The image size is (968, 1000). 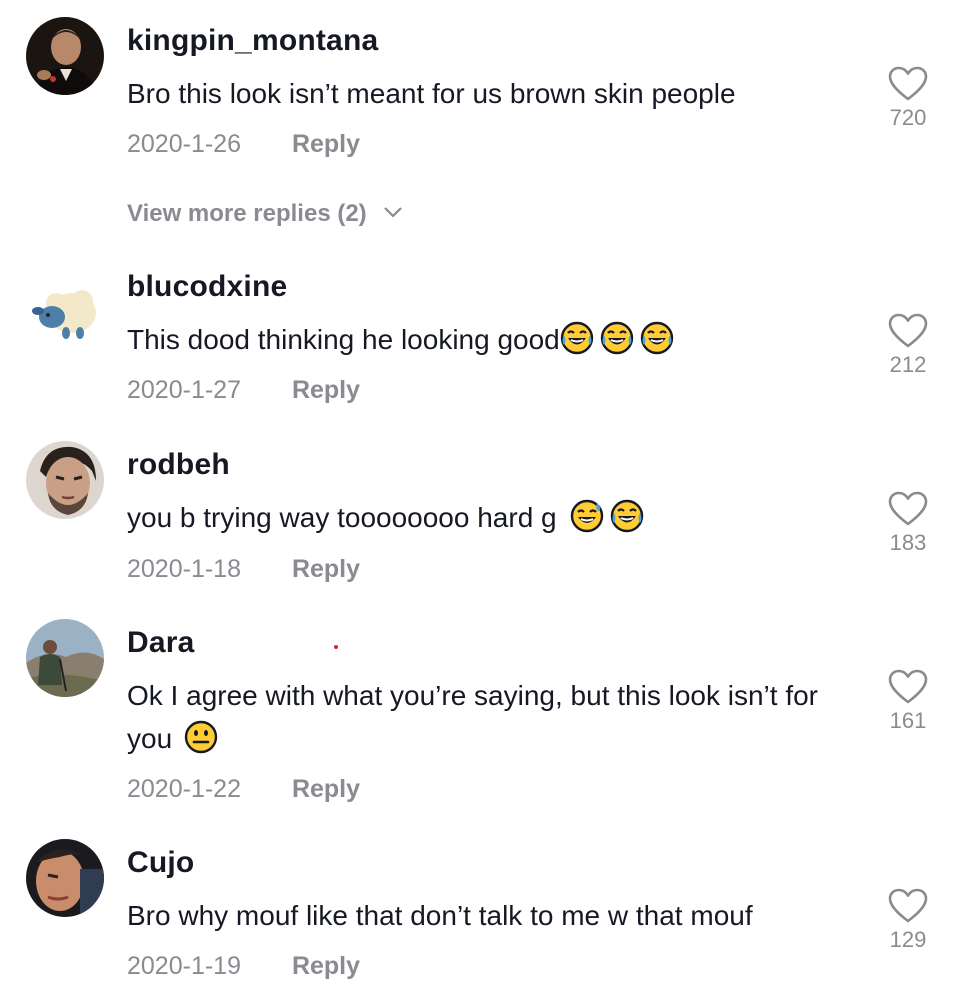 I want to click on like-count: 129, so click(x=908, y=939).